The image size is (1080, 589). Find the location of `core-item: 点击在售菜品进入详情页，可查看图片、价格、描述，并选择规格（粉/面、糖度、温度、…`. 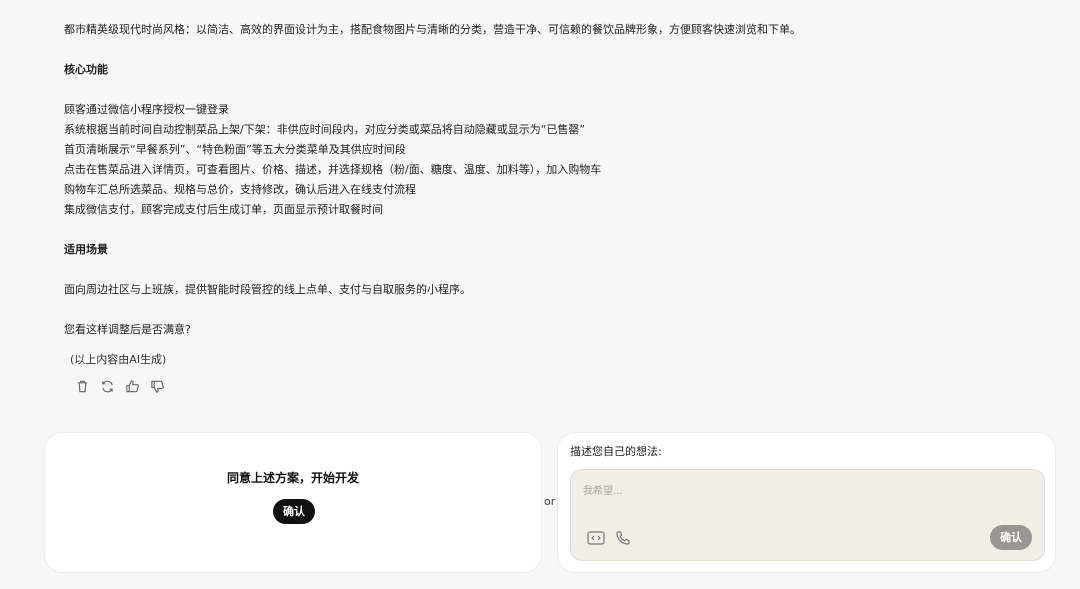

core-item: 点击在售菜品进入详情页，可查看图片、价格、描述，并选择规格（粉/面、糖度、温度、… is located at coordinates (333, 169).